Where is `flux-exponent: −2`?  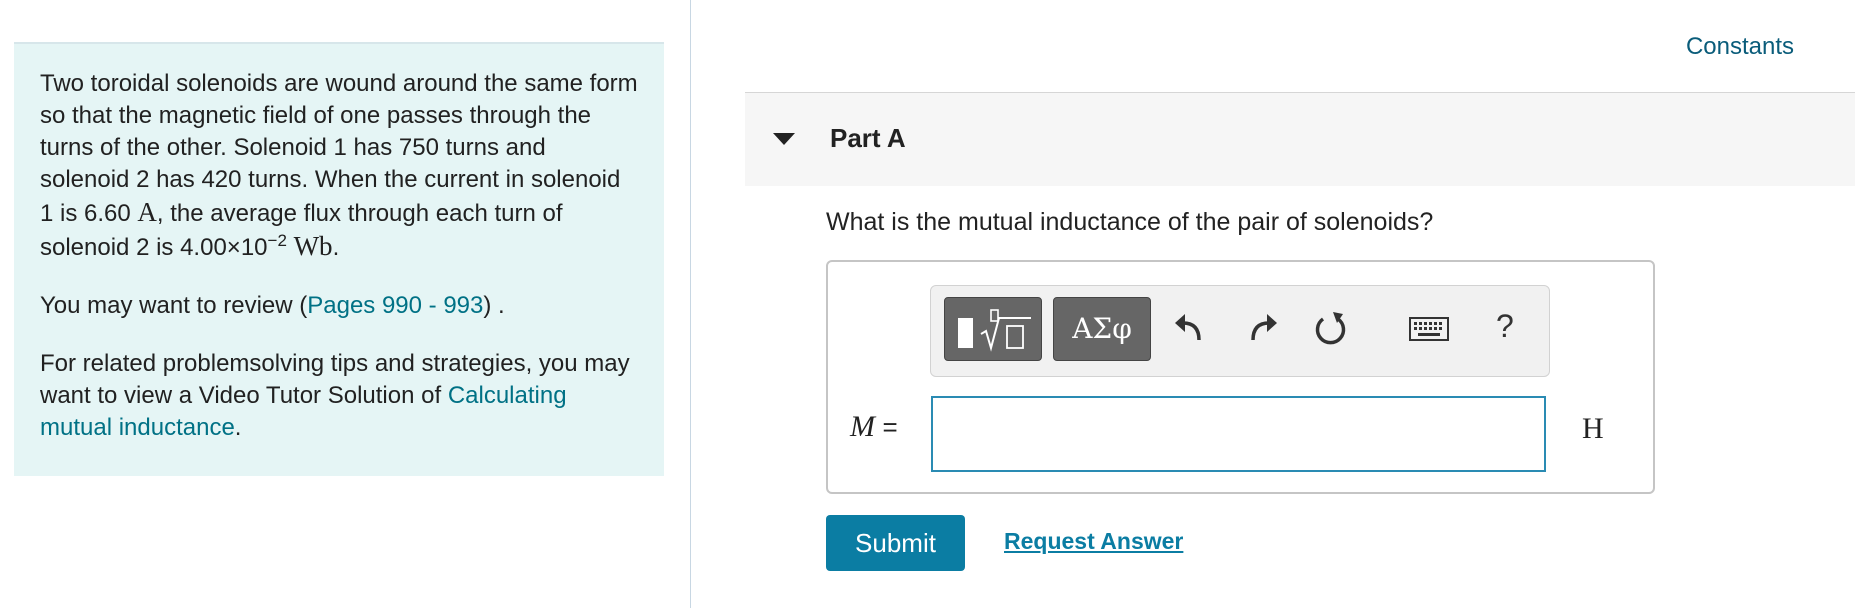 flux-exponent: −2 is located at coordinates (277, 240).